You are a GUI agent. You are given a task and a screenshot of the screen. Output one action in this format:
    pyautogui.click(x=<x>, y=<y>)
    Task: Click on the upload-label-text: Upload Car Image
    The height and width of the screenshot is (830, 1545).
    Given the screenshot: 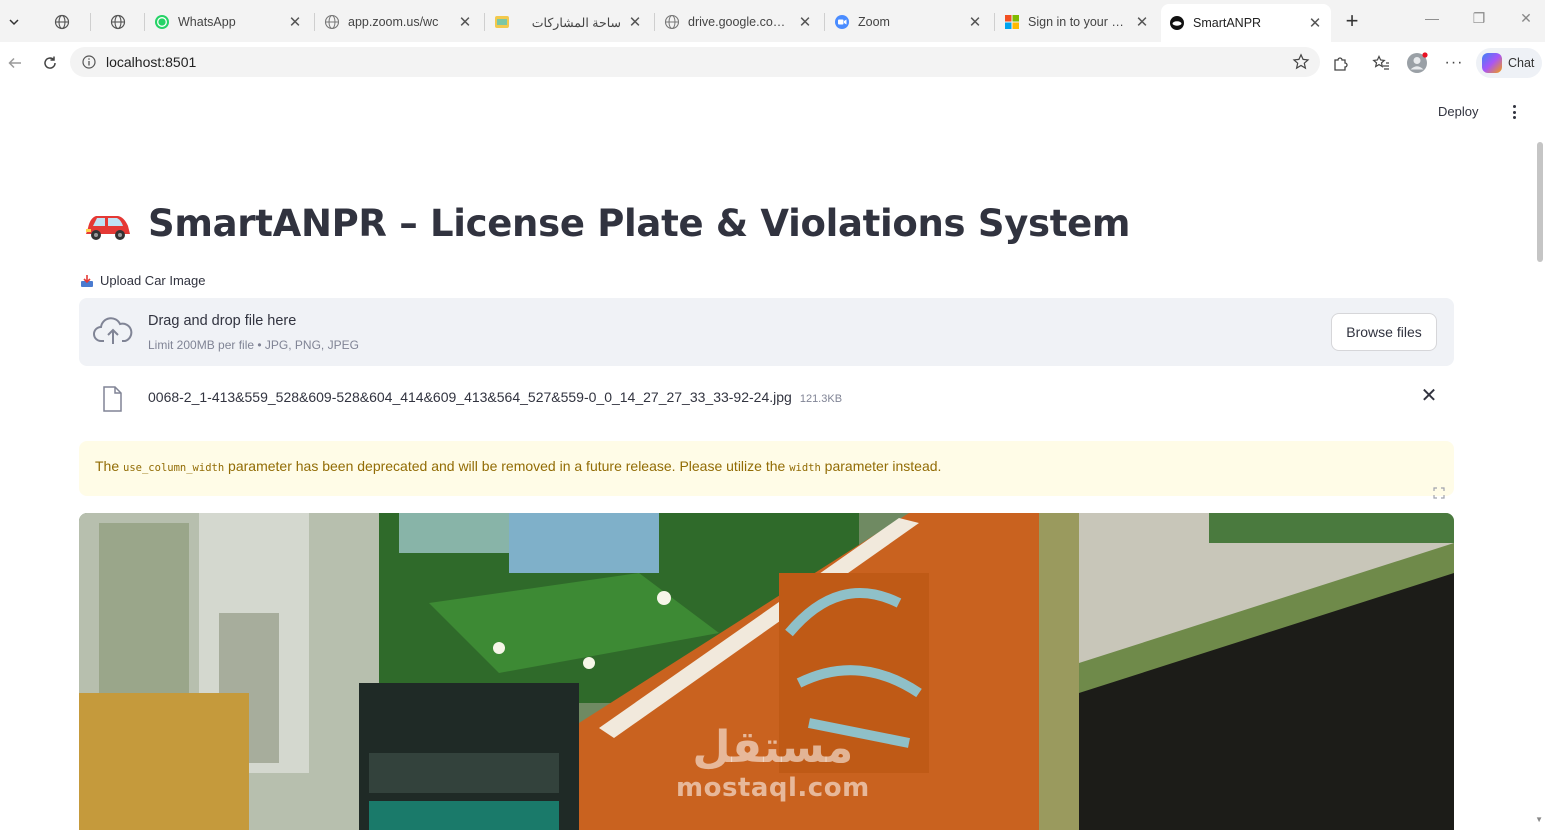 What is the action you would take?
    pyautogui.click(x=153, y=280)
    